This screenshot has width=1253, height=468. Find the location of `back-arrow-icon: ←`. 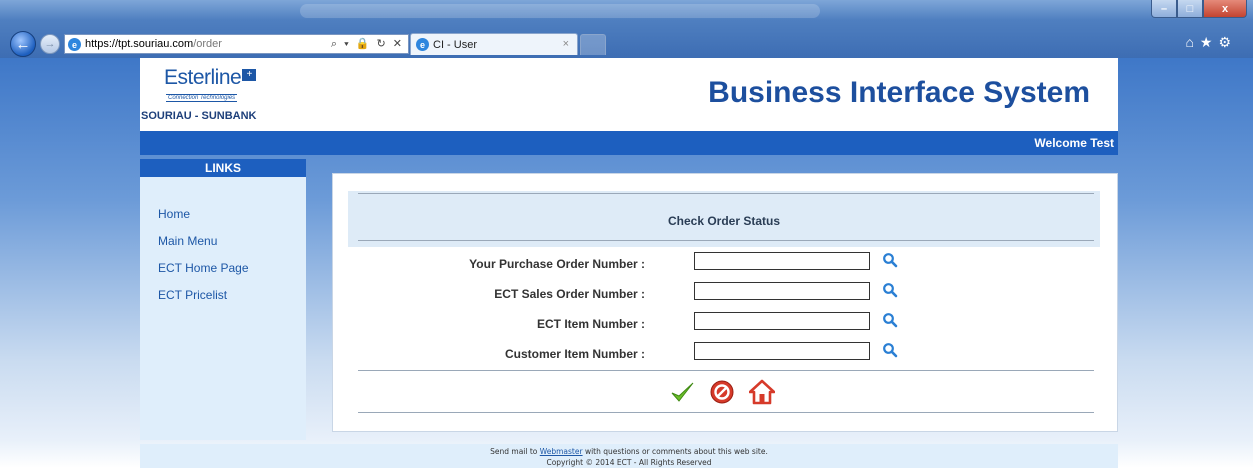

back-arrow-icon: ← is located at coordinates (23, 44).